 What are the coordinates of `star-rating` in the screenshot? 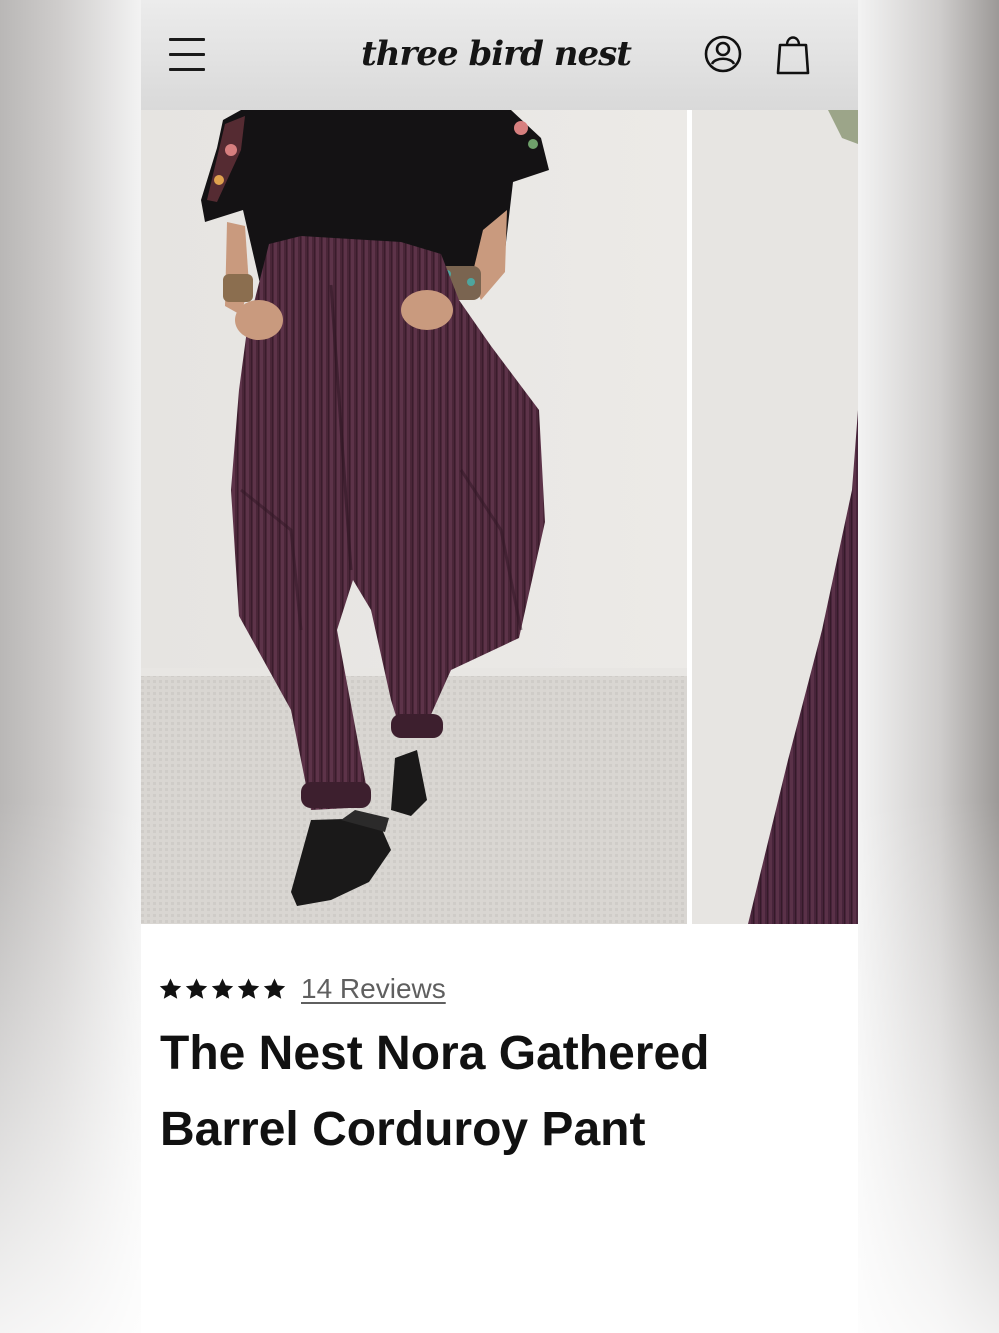 It's located at (222, 989).